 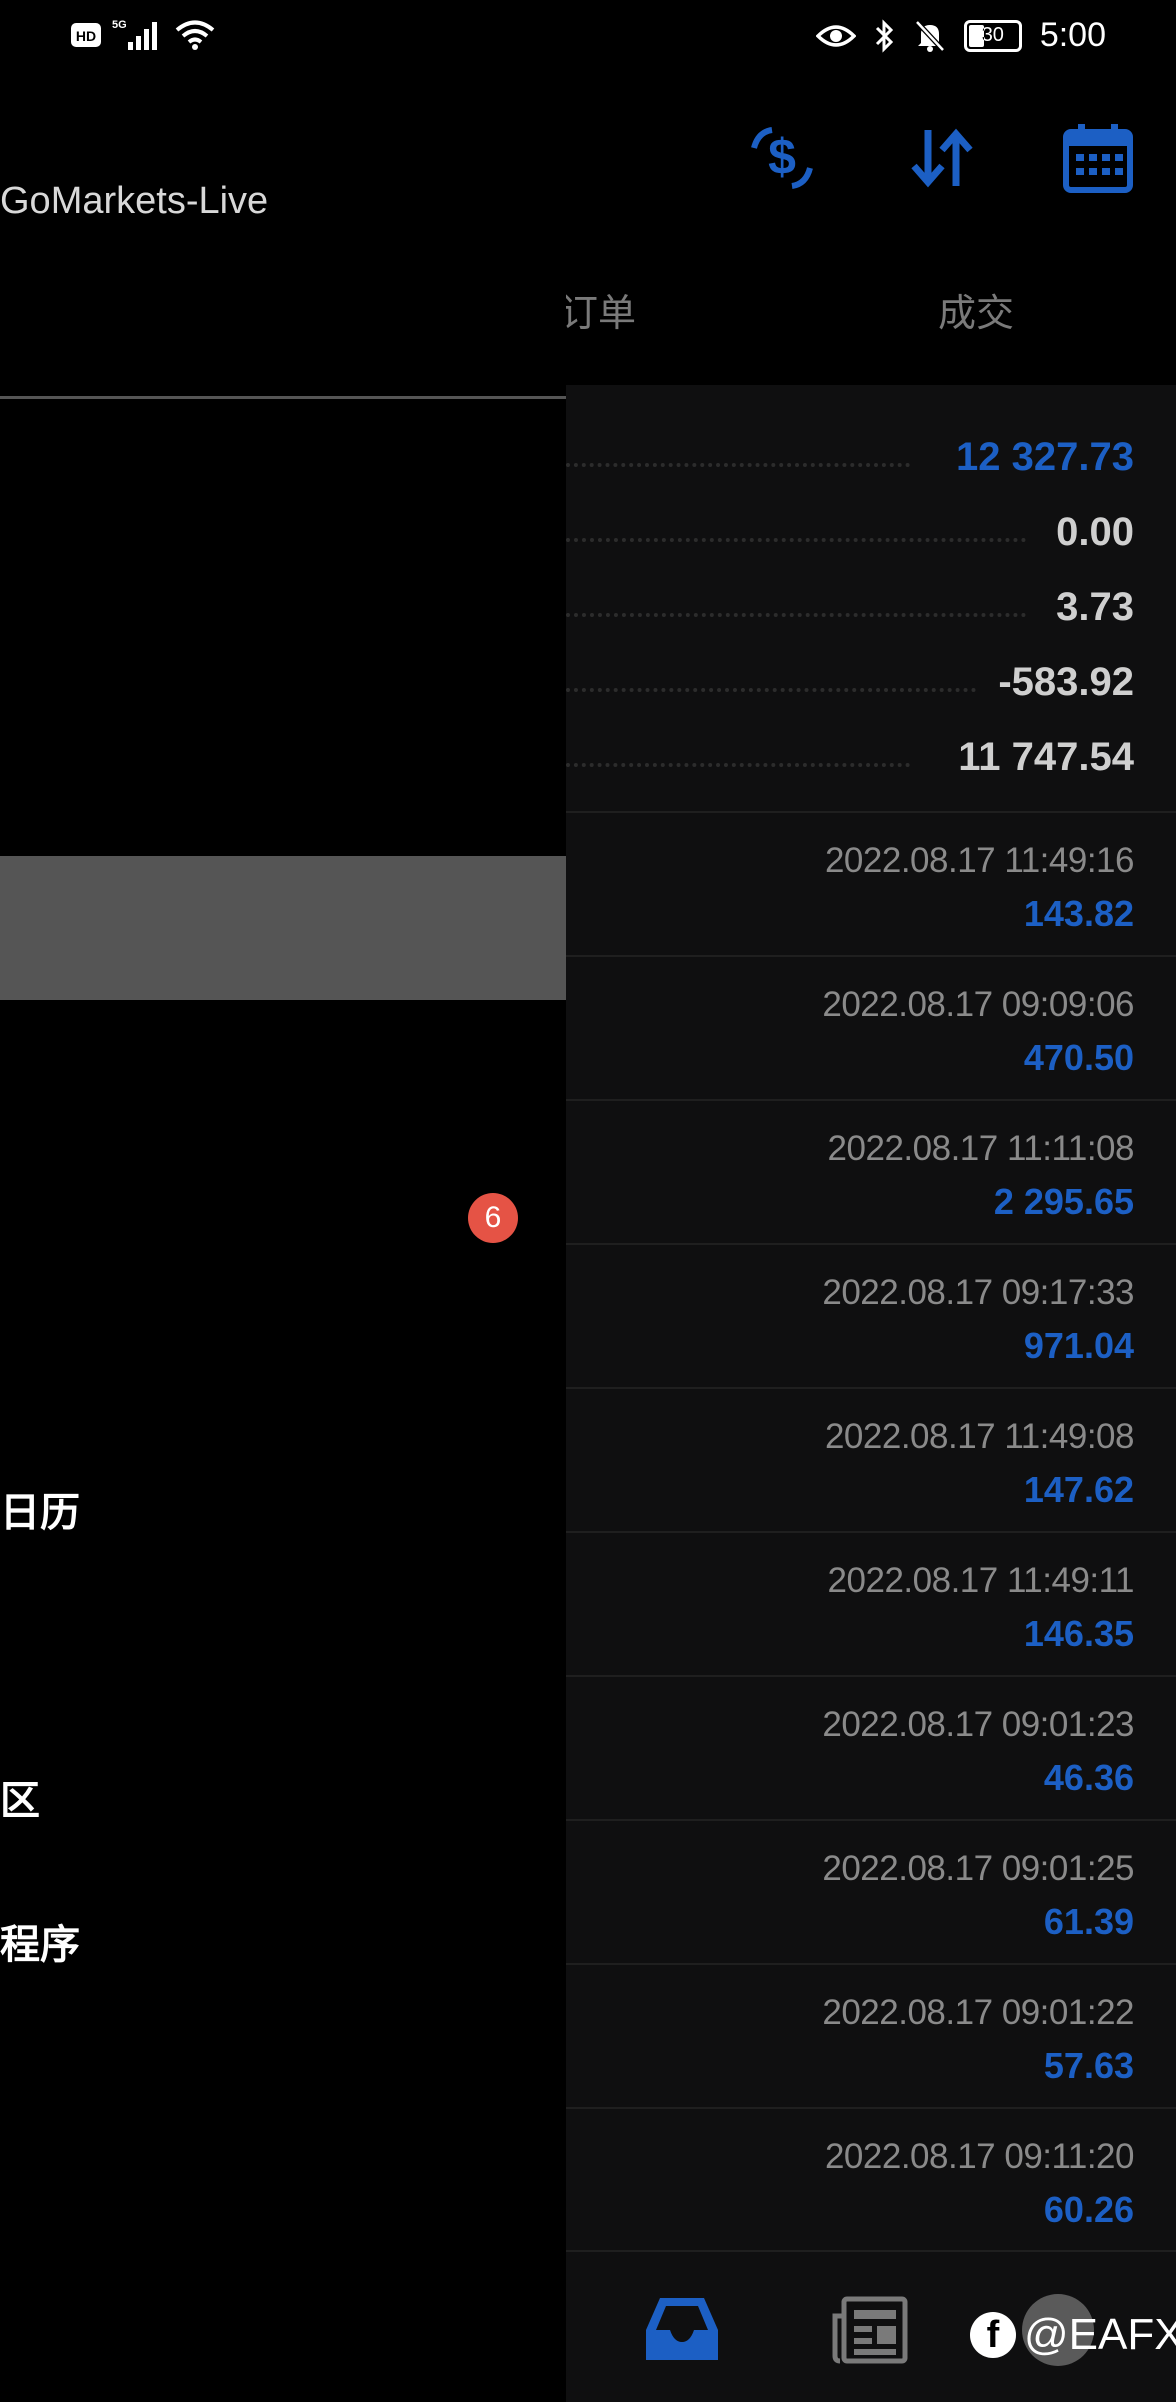 I want to click on watermark: f @EAFX, so click(x=1073, y=2335).